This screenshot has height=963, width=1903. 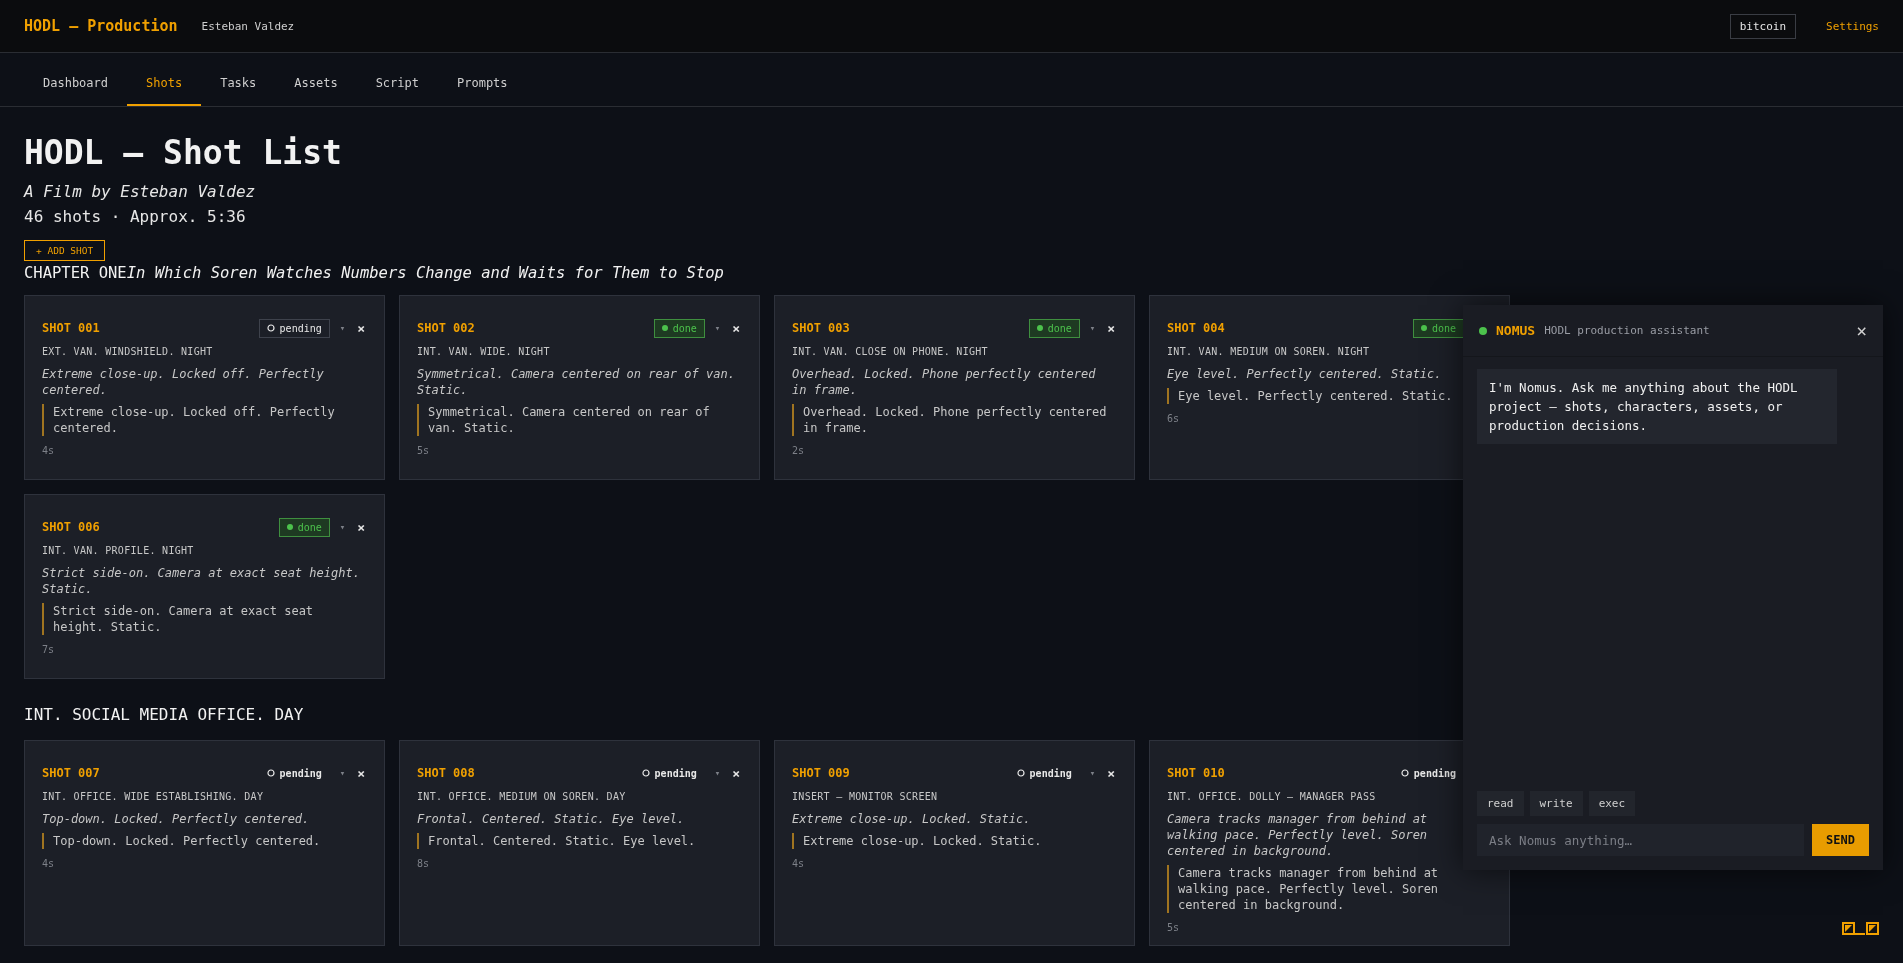 What do you see at coordinates (482, 91) in the screenshot?
I see `nav-tab: Prompts` at bounding box center [482, 91].